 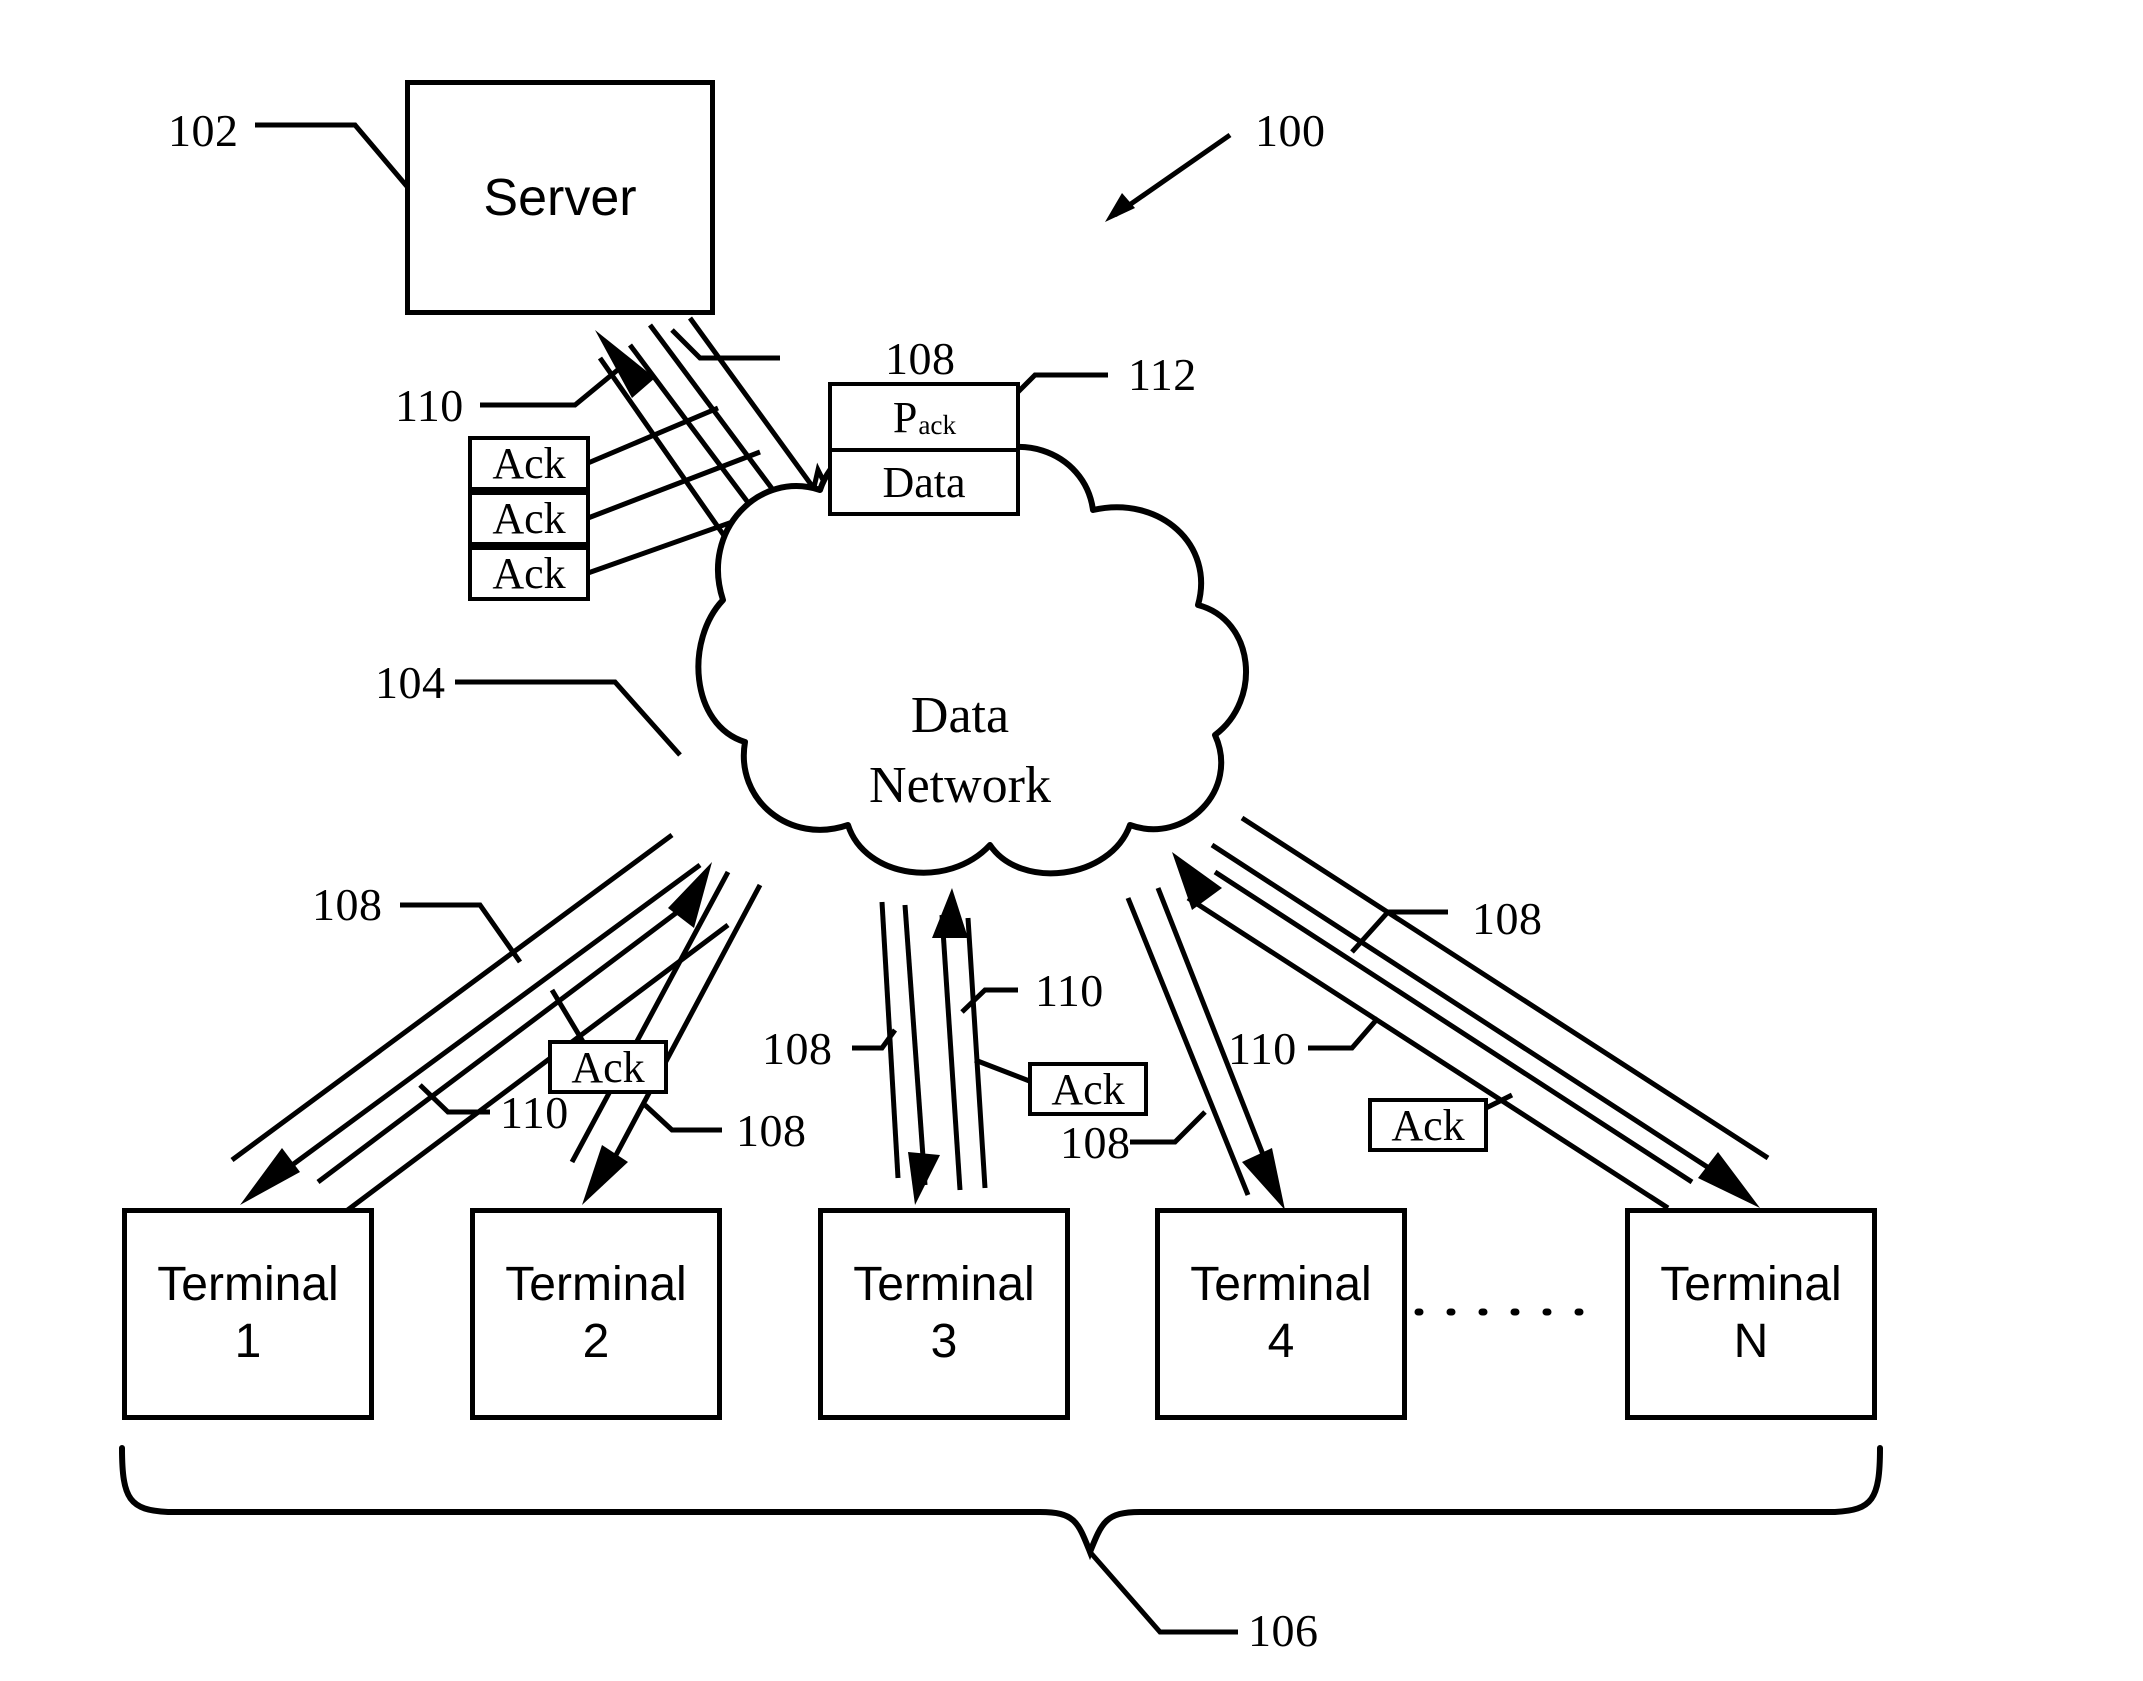 I want to click on reference-numeral-104: 104, so click(x=410, y=682).